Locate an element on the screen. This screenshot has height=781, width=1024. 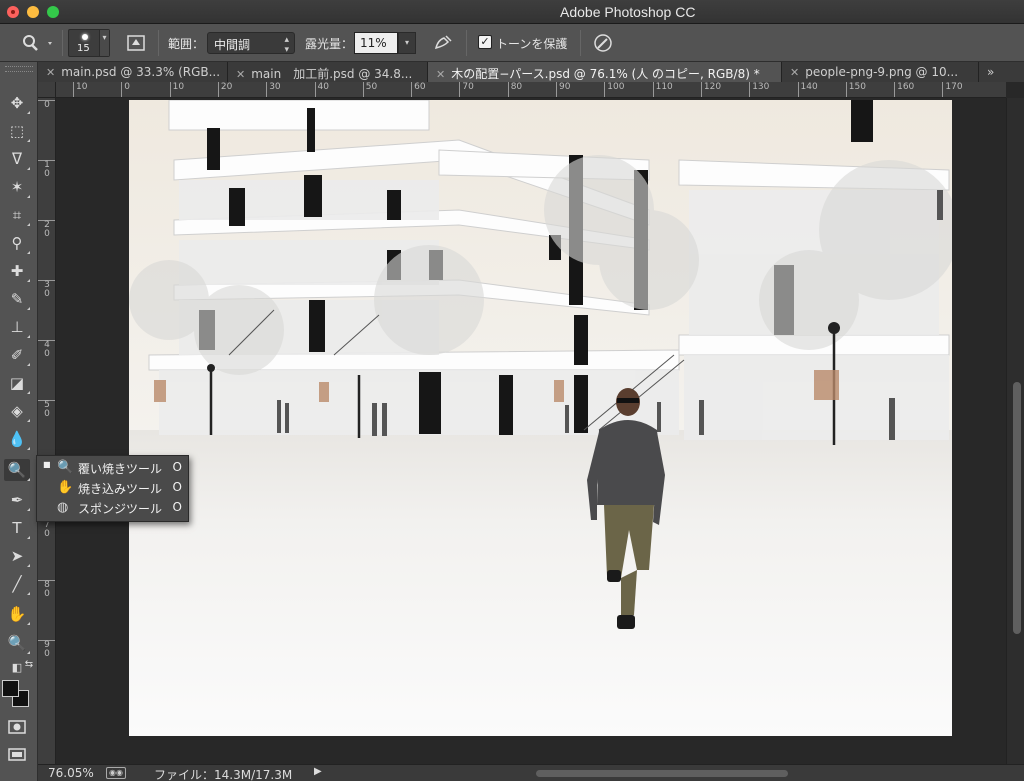
flyout-item-sponge: ◍ スポンジツール O is located at coordinates (113, 508).